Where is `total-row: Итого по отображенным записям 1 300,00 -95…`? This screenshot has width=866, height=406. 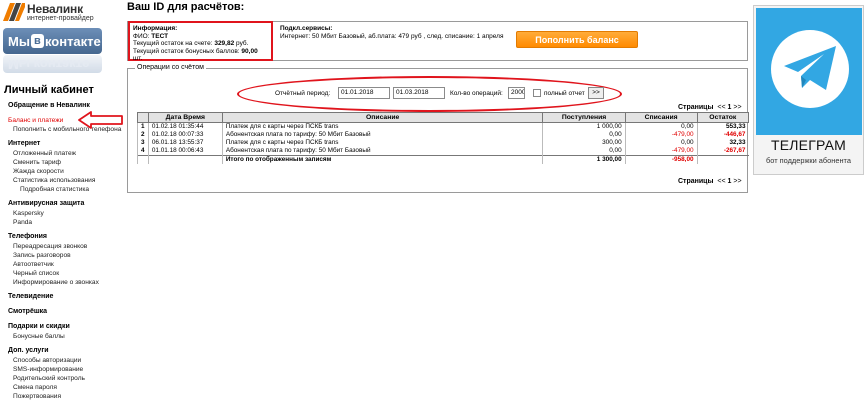 total-row: Итого по отображенным записям 1 300,00 -95… is located at coordinates (443, 159).